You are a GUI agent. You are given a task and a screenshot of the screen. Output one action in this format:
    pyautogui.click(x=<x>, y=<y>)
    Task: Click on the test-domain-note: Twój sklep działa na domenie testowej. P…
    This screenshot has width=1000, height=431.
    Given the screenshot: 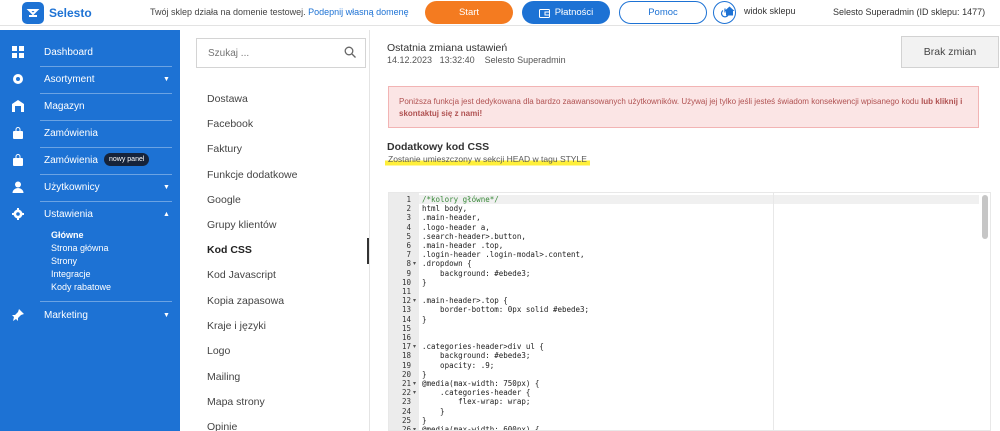 What is the action you would take?
    pyautogui.click(x=279, y=12)
    